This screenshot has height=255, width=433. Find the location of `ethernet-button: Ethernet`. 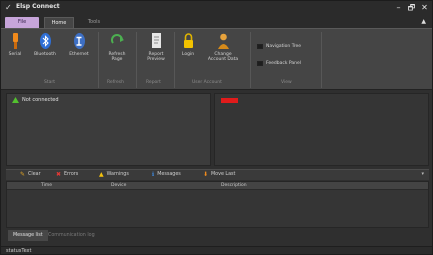

ethernet-button: Ethernet is located at coordinates (79, 44).